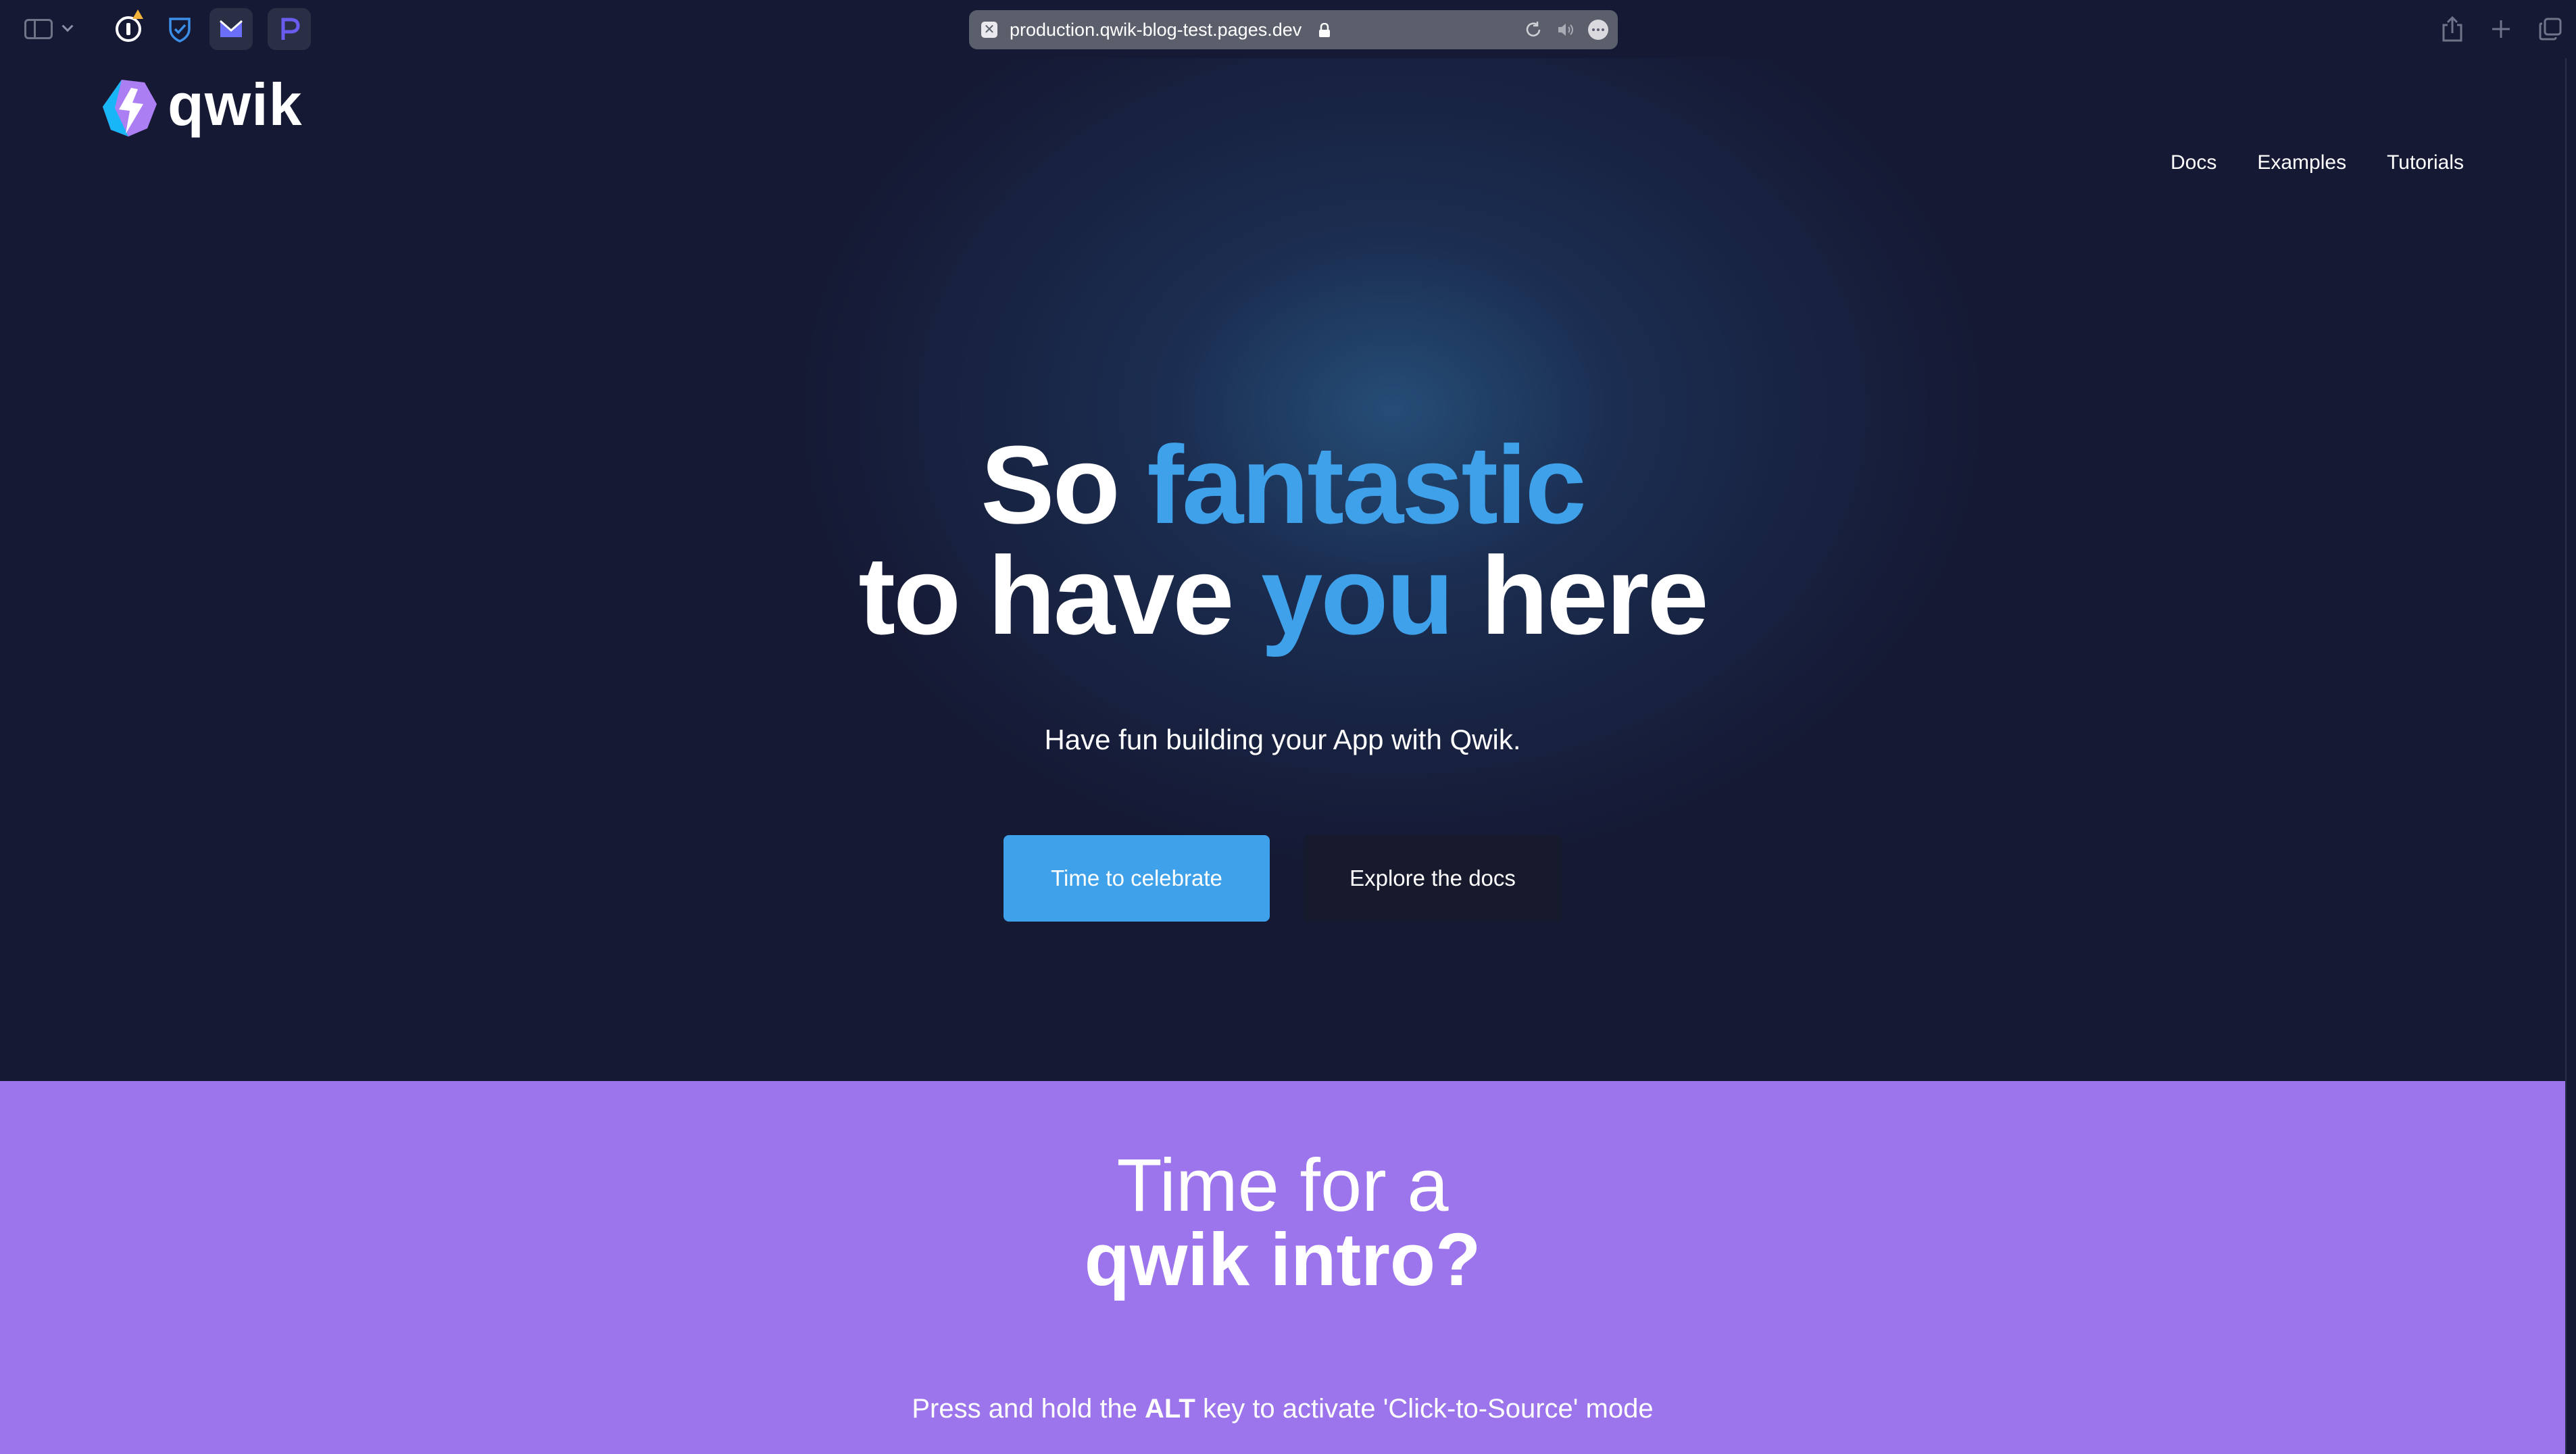 The height and width of the screenshot is (1454, 2576). I want to click on explore-docs-button: Explore the docs, so click(1433, 878).